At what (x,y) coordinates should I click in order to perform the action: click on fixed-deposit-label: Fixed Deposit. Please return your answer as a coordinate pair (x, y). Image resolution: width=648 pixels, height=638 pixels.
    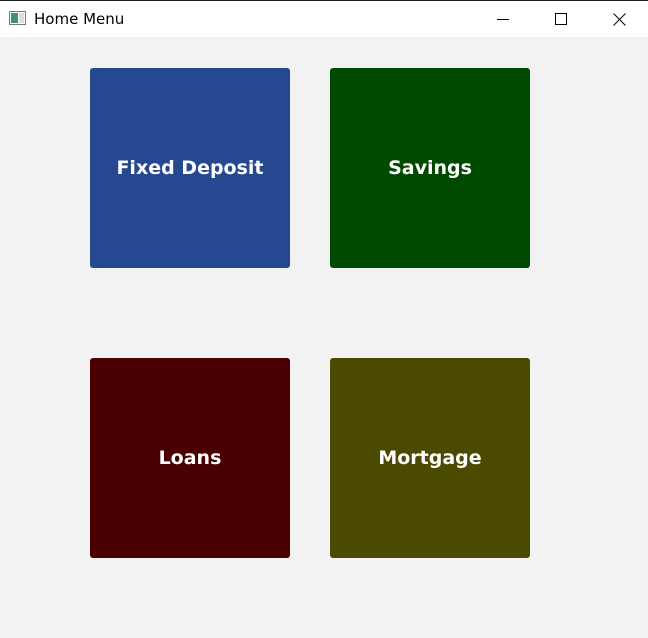
    Looking at the image, I should click on (190, 168).